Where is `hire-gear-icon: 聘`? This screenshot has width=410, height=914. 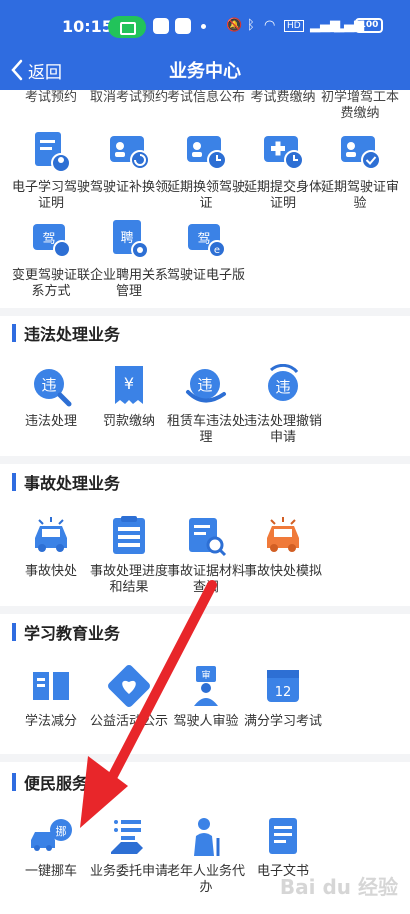
hire-gear-icon: 聘 is located at coordinates (131, 239).